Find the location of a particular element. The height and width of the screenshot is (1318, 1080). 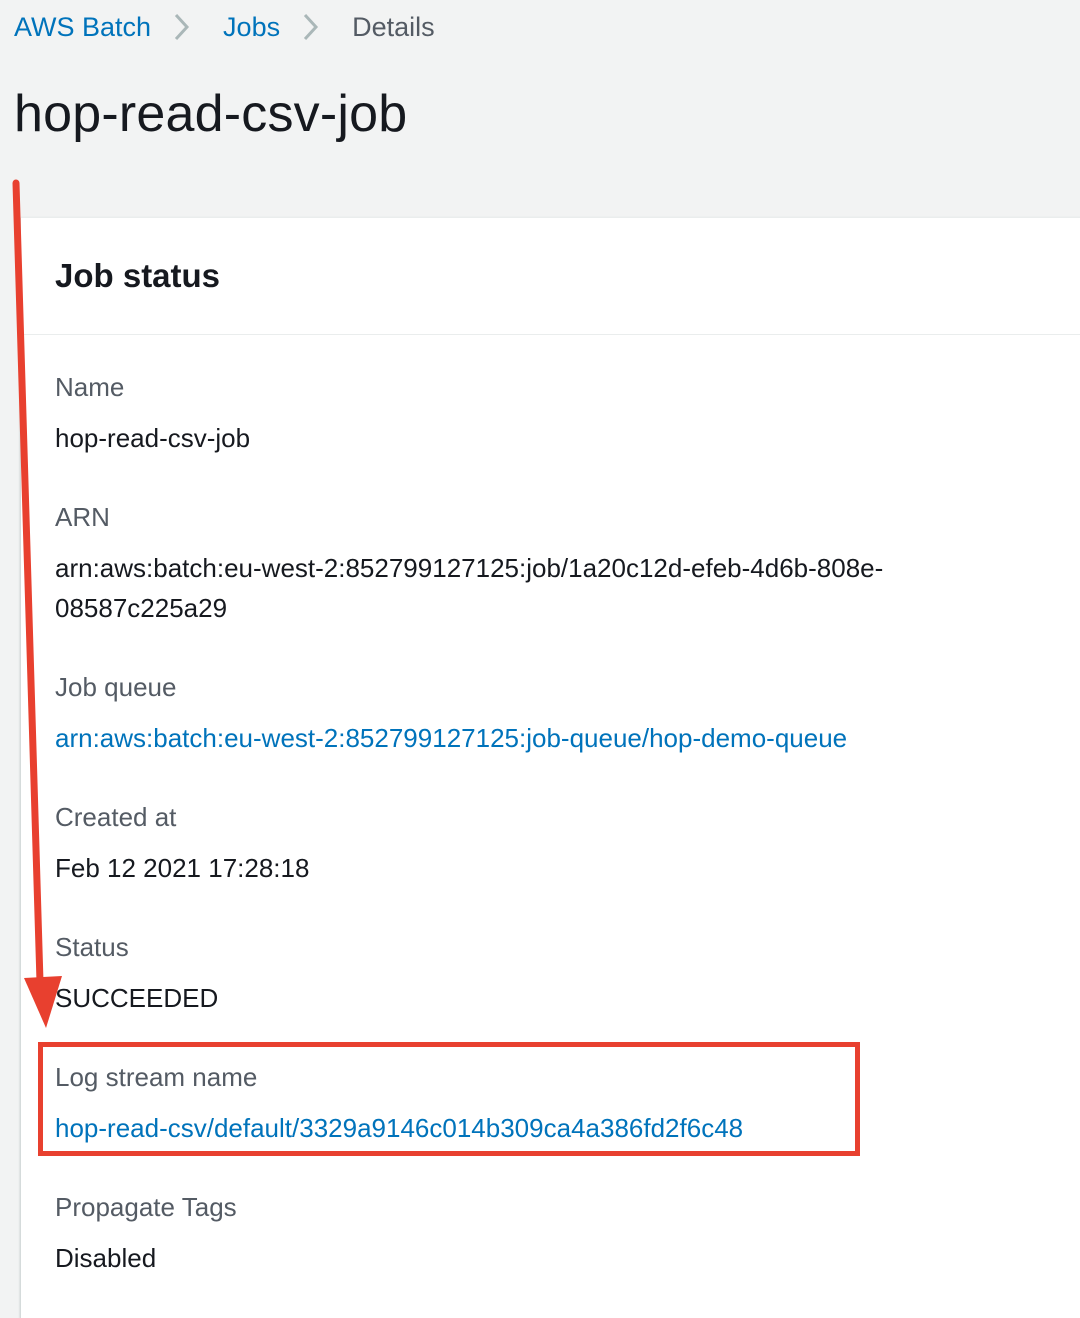

log-stream-highlight-box is located at coordinates (449, 1099).